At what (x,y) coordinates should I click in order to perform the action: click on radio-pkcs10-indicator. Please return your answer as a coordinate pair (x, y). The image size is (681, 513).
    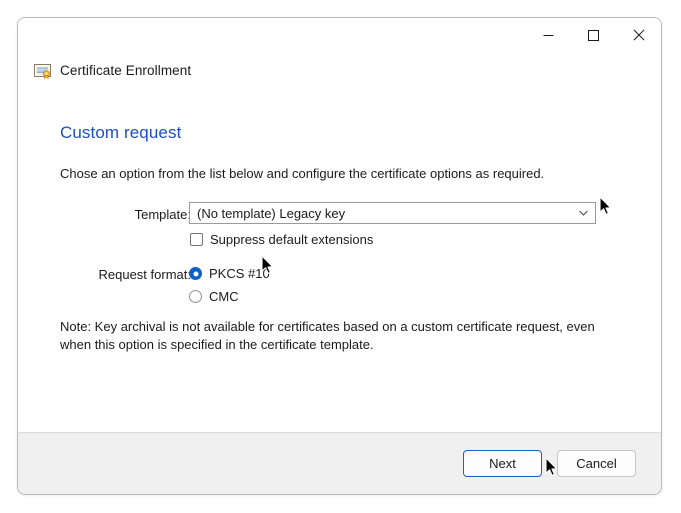
    Looking at the image, I should click on (195, 273).